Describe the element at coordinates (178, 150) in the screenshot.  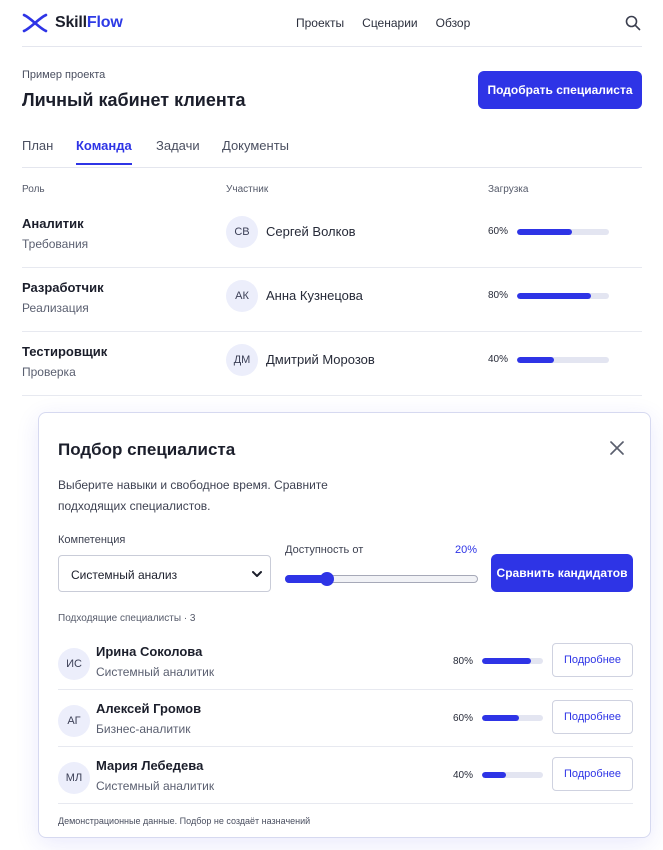
I see `tab-tasks: Задачи` at that location.